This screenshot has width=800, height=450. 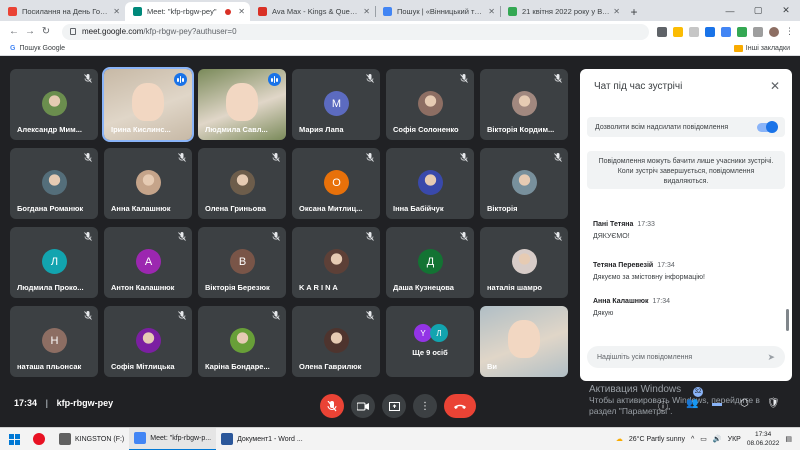 What do you see at coordinates (789, 31) in the screenshot?
I see `menu-icon: ⋮` at bounding box center [789, 31].